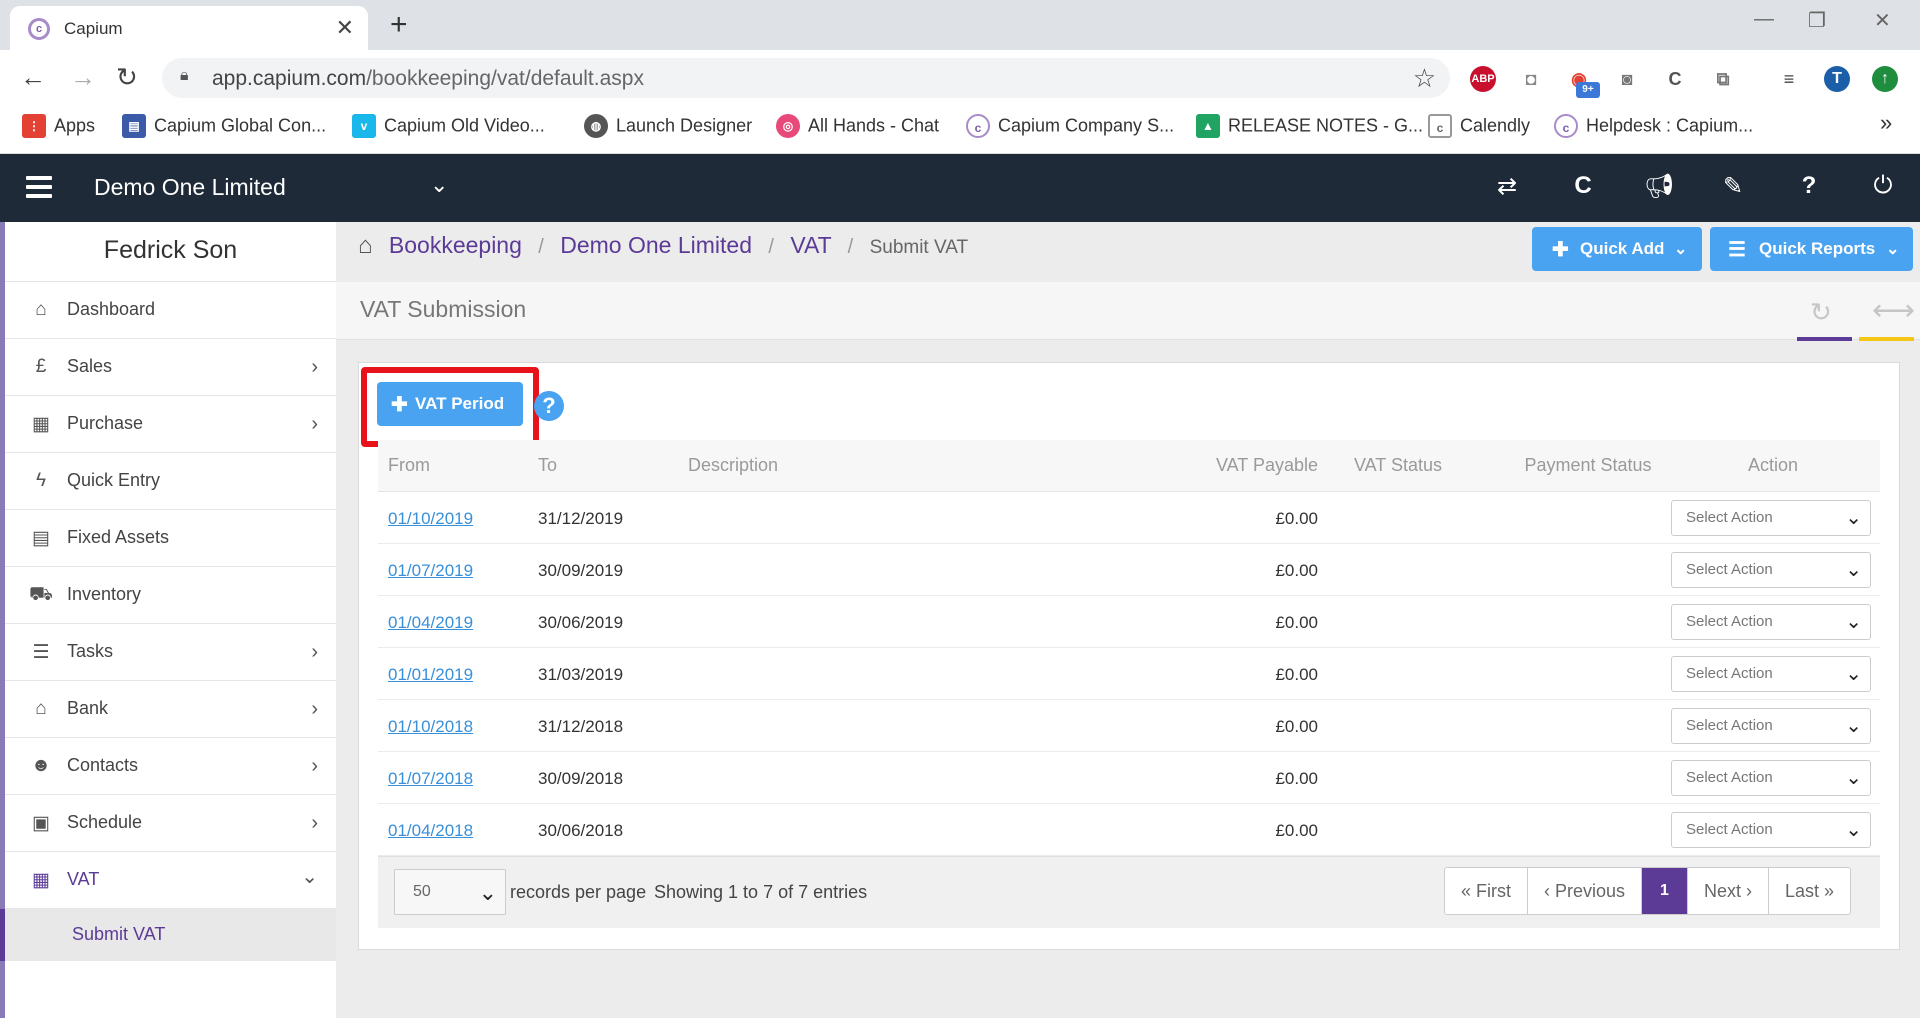  I want to click on from-date-link: 01/10/2019, so click(430, 519).